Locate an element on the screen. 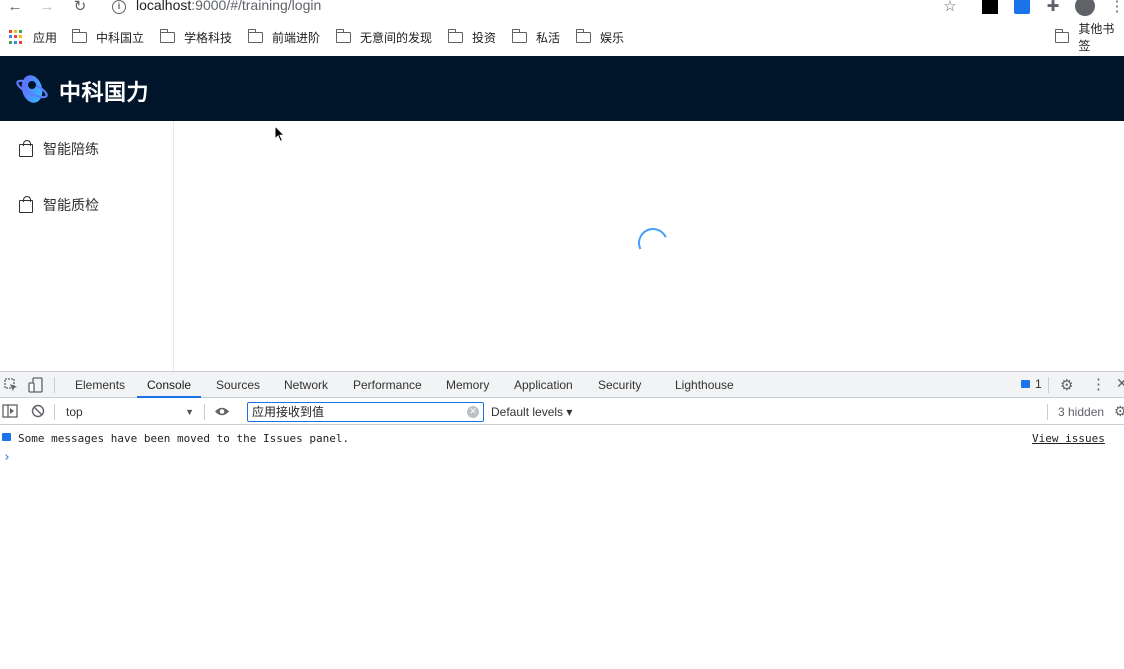  bookmark-folder: 学格科技 is located at coordinates (196, 36).